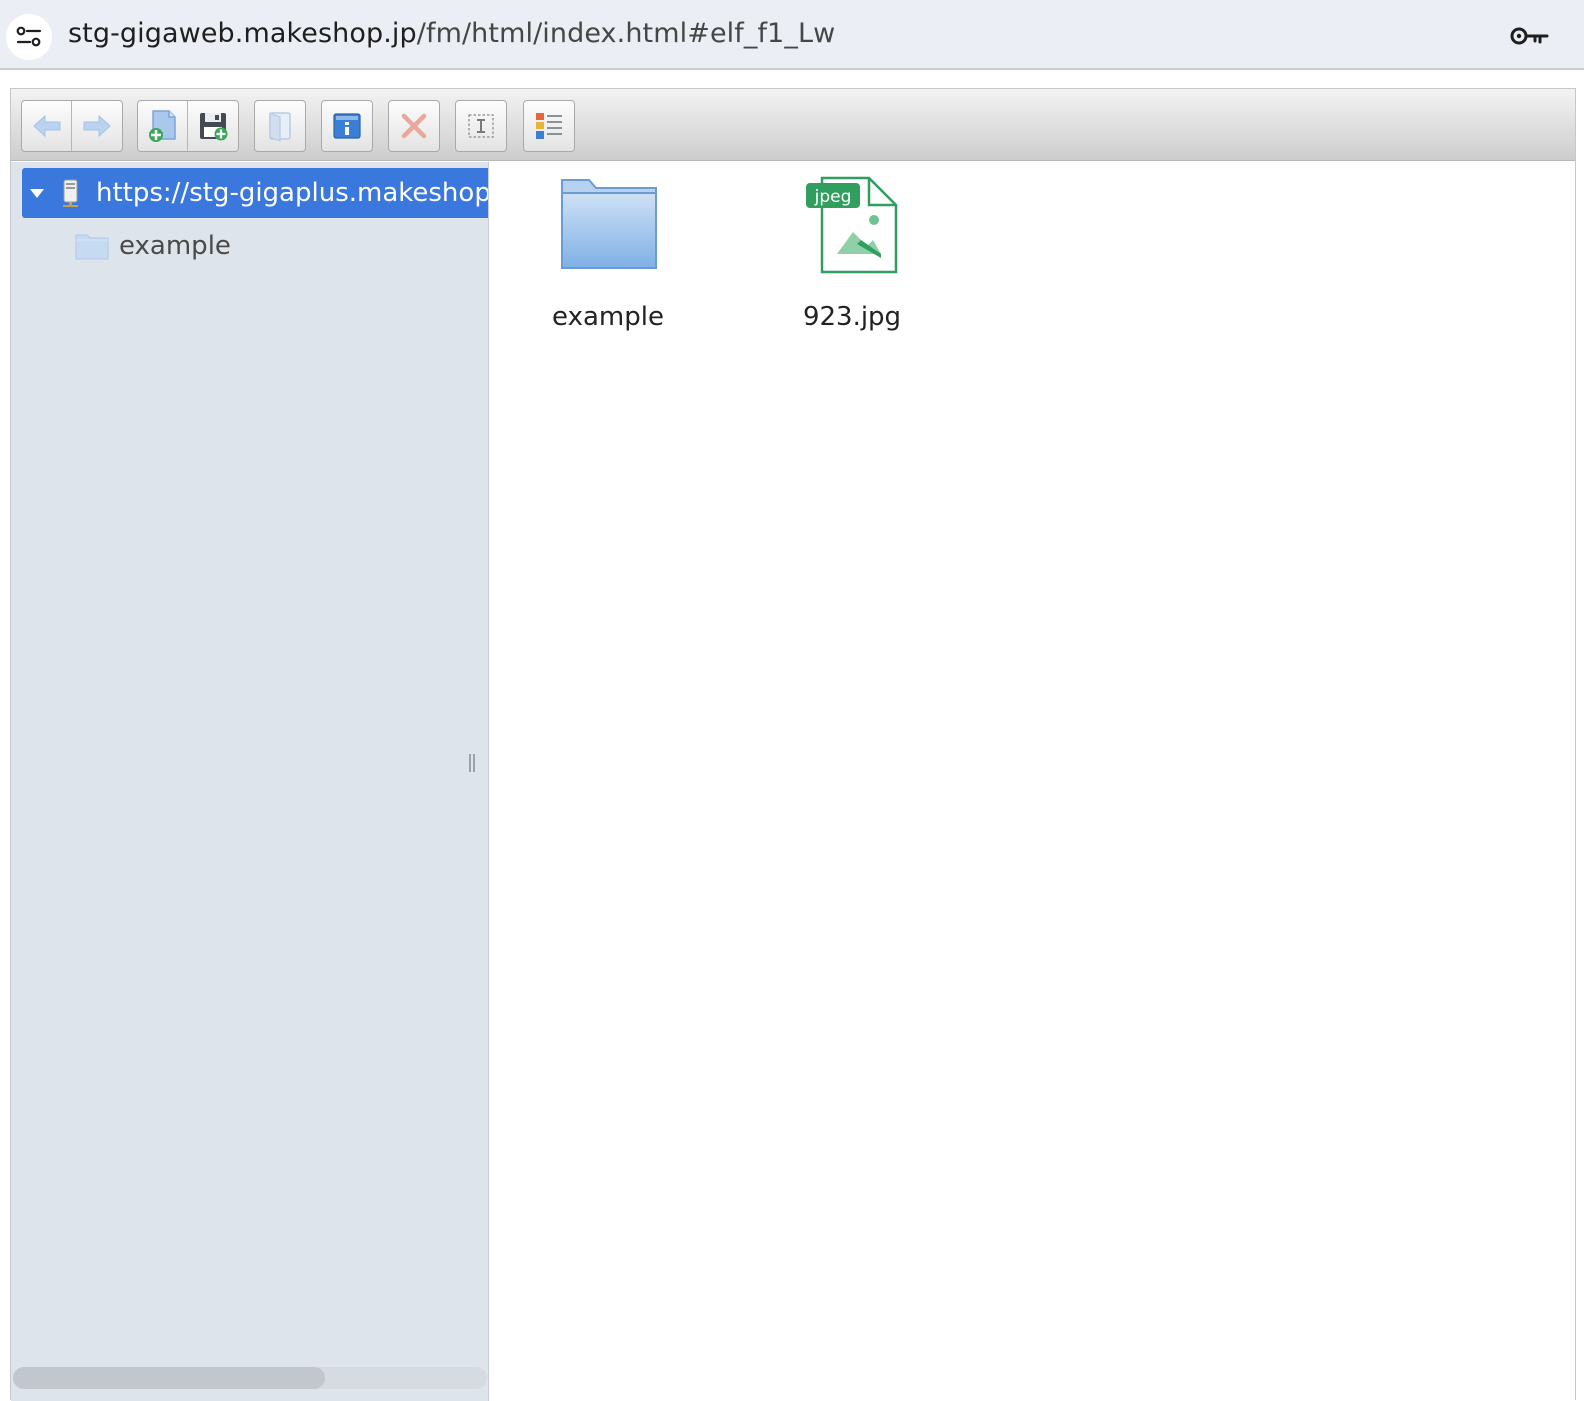  I want to click on info-button, so click(347, 126).